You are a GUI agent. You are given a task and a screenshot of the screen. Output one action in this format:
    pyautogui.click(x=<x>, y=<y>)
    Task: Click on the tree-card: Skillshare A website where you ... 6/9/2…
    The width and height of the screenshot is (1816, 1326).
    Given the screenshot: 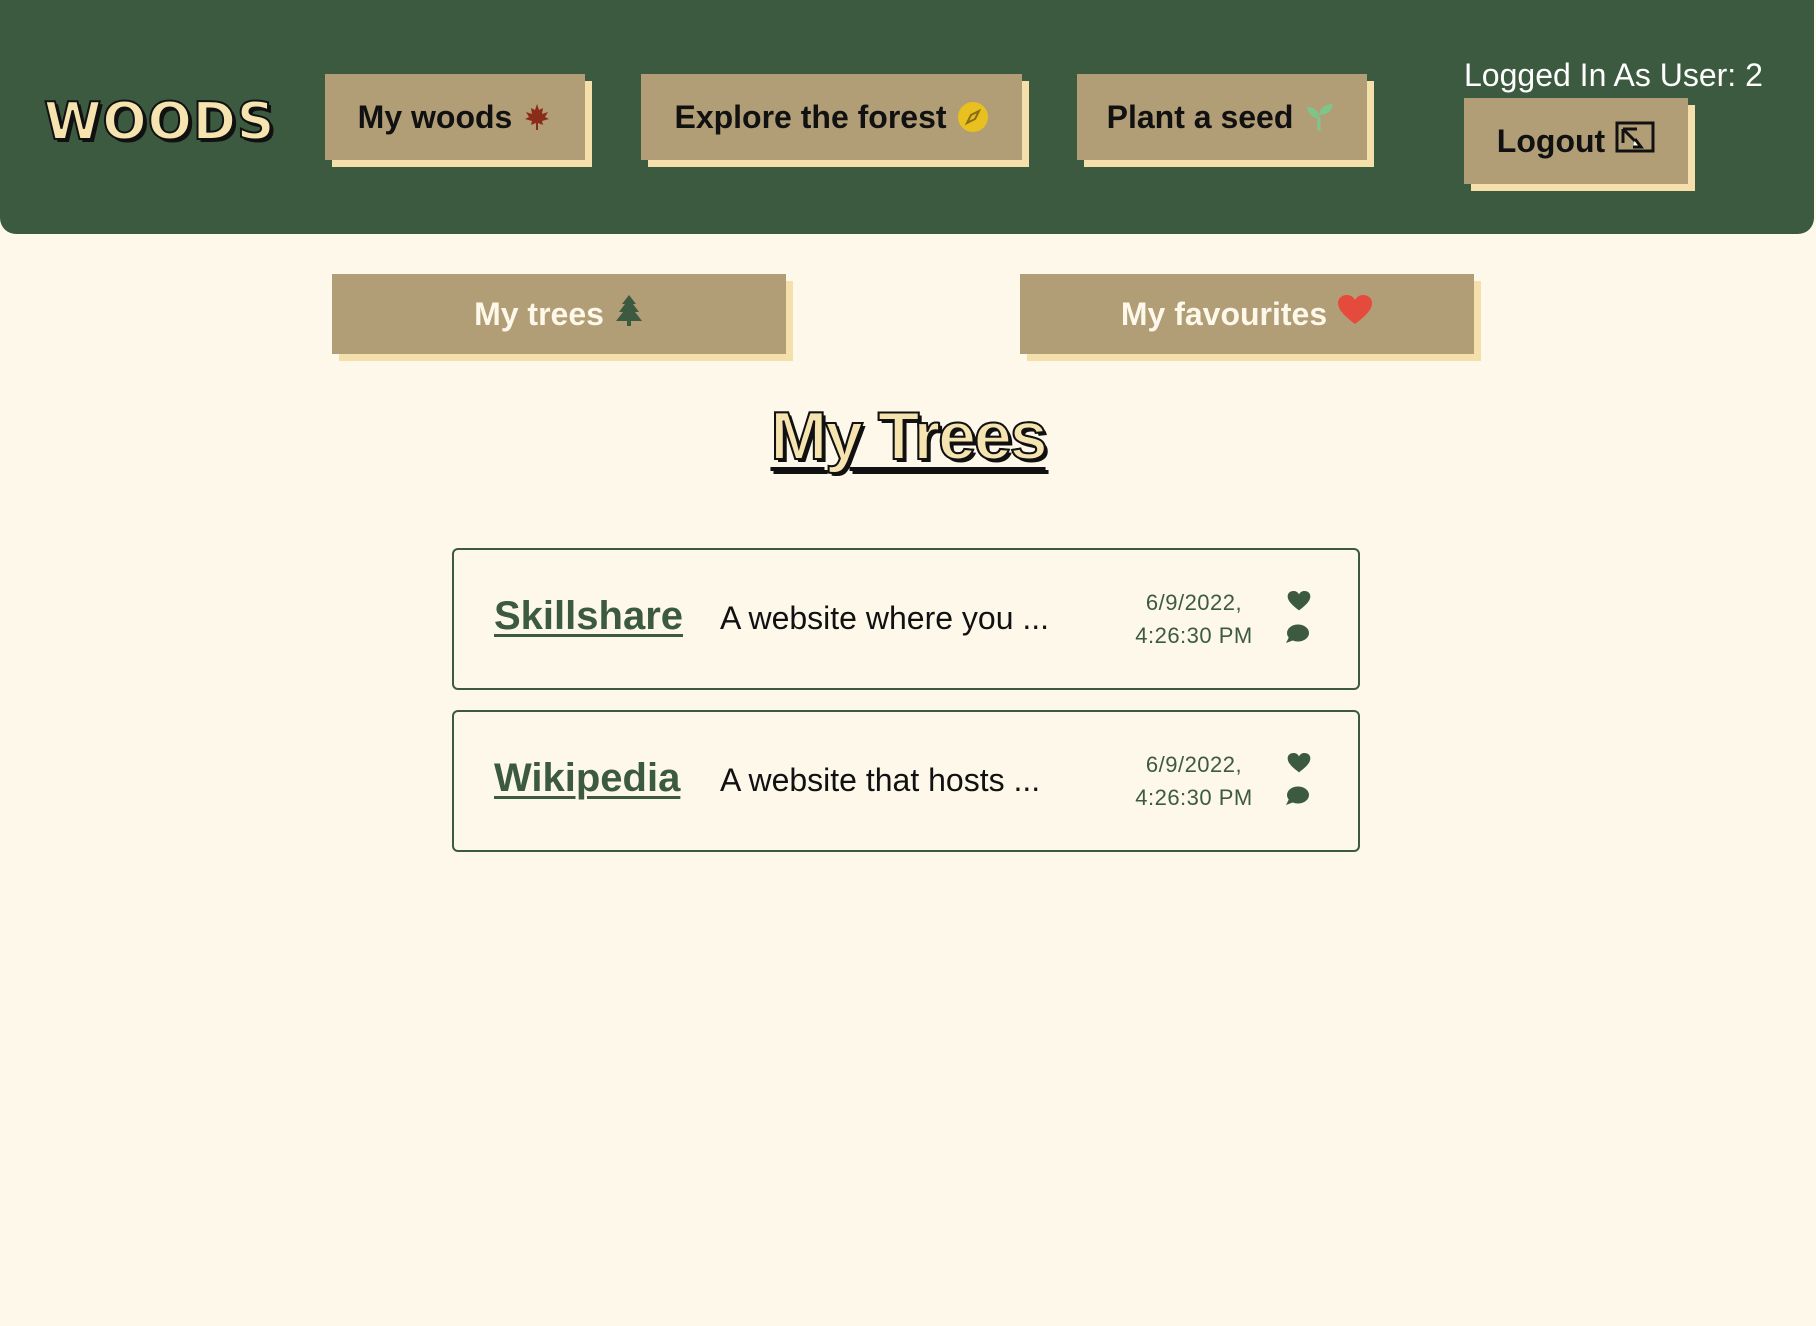 What is the action you would take?
    pyautogui.click(x=906, y=619)
    